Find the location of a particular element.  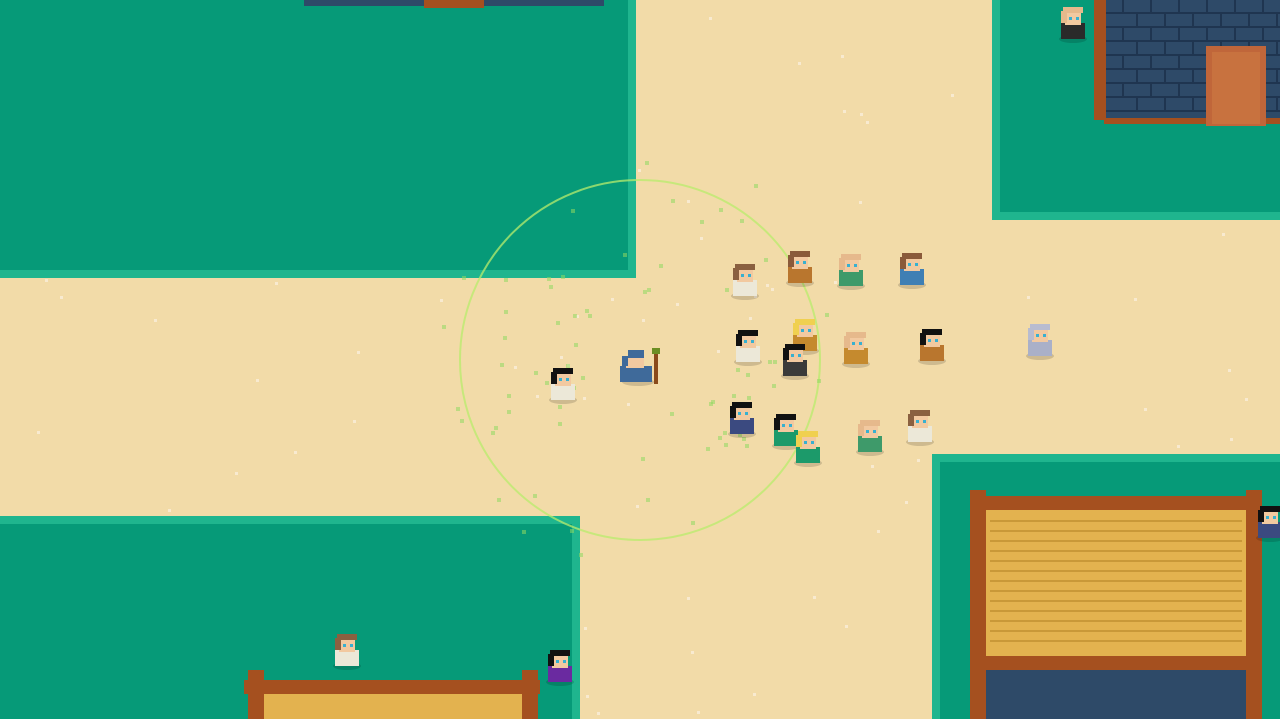

villager-bald-green is located at coordinates (851, 272).